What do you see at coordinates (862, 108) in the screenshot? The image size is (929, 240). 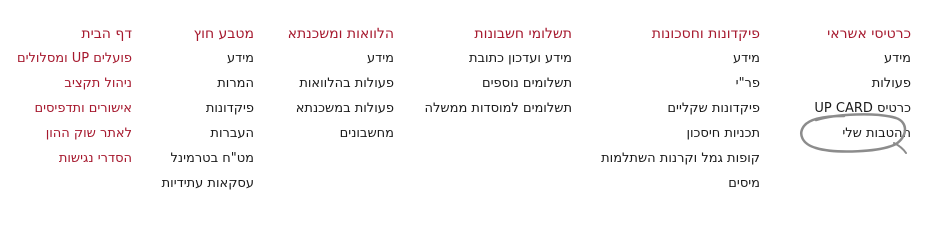 I see `menu-item-up-card: כרטיס UP CARD` at bounding box center [862, 108].